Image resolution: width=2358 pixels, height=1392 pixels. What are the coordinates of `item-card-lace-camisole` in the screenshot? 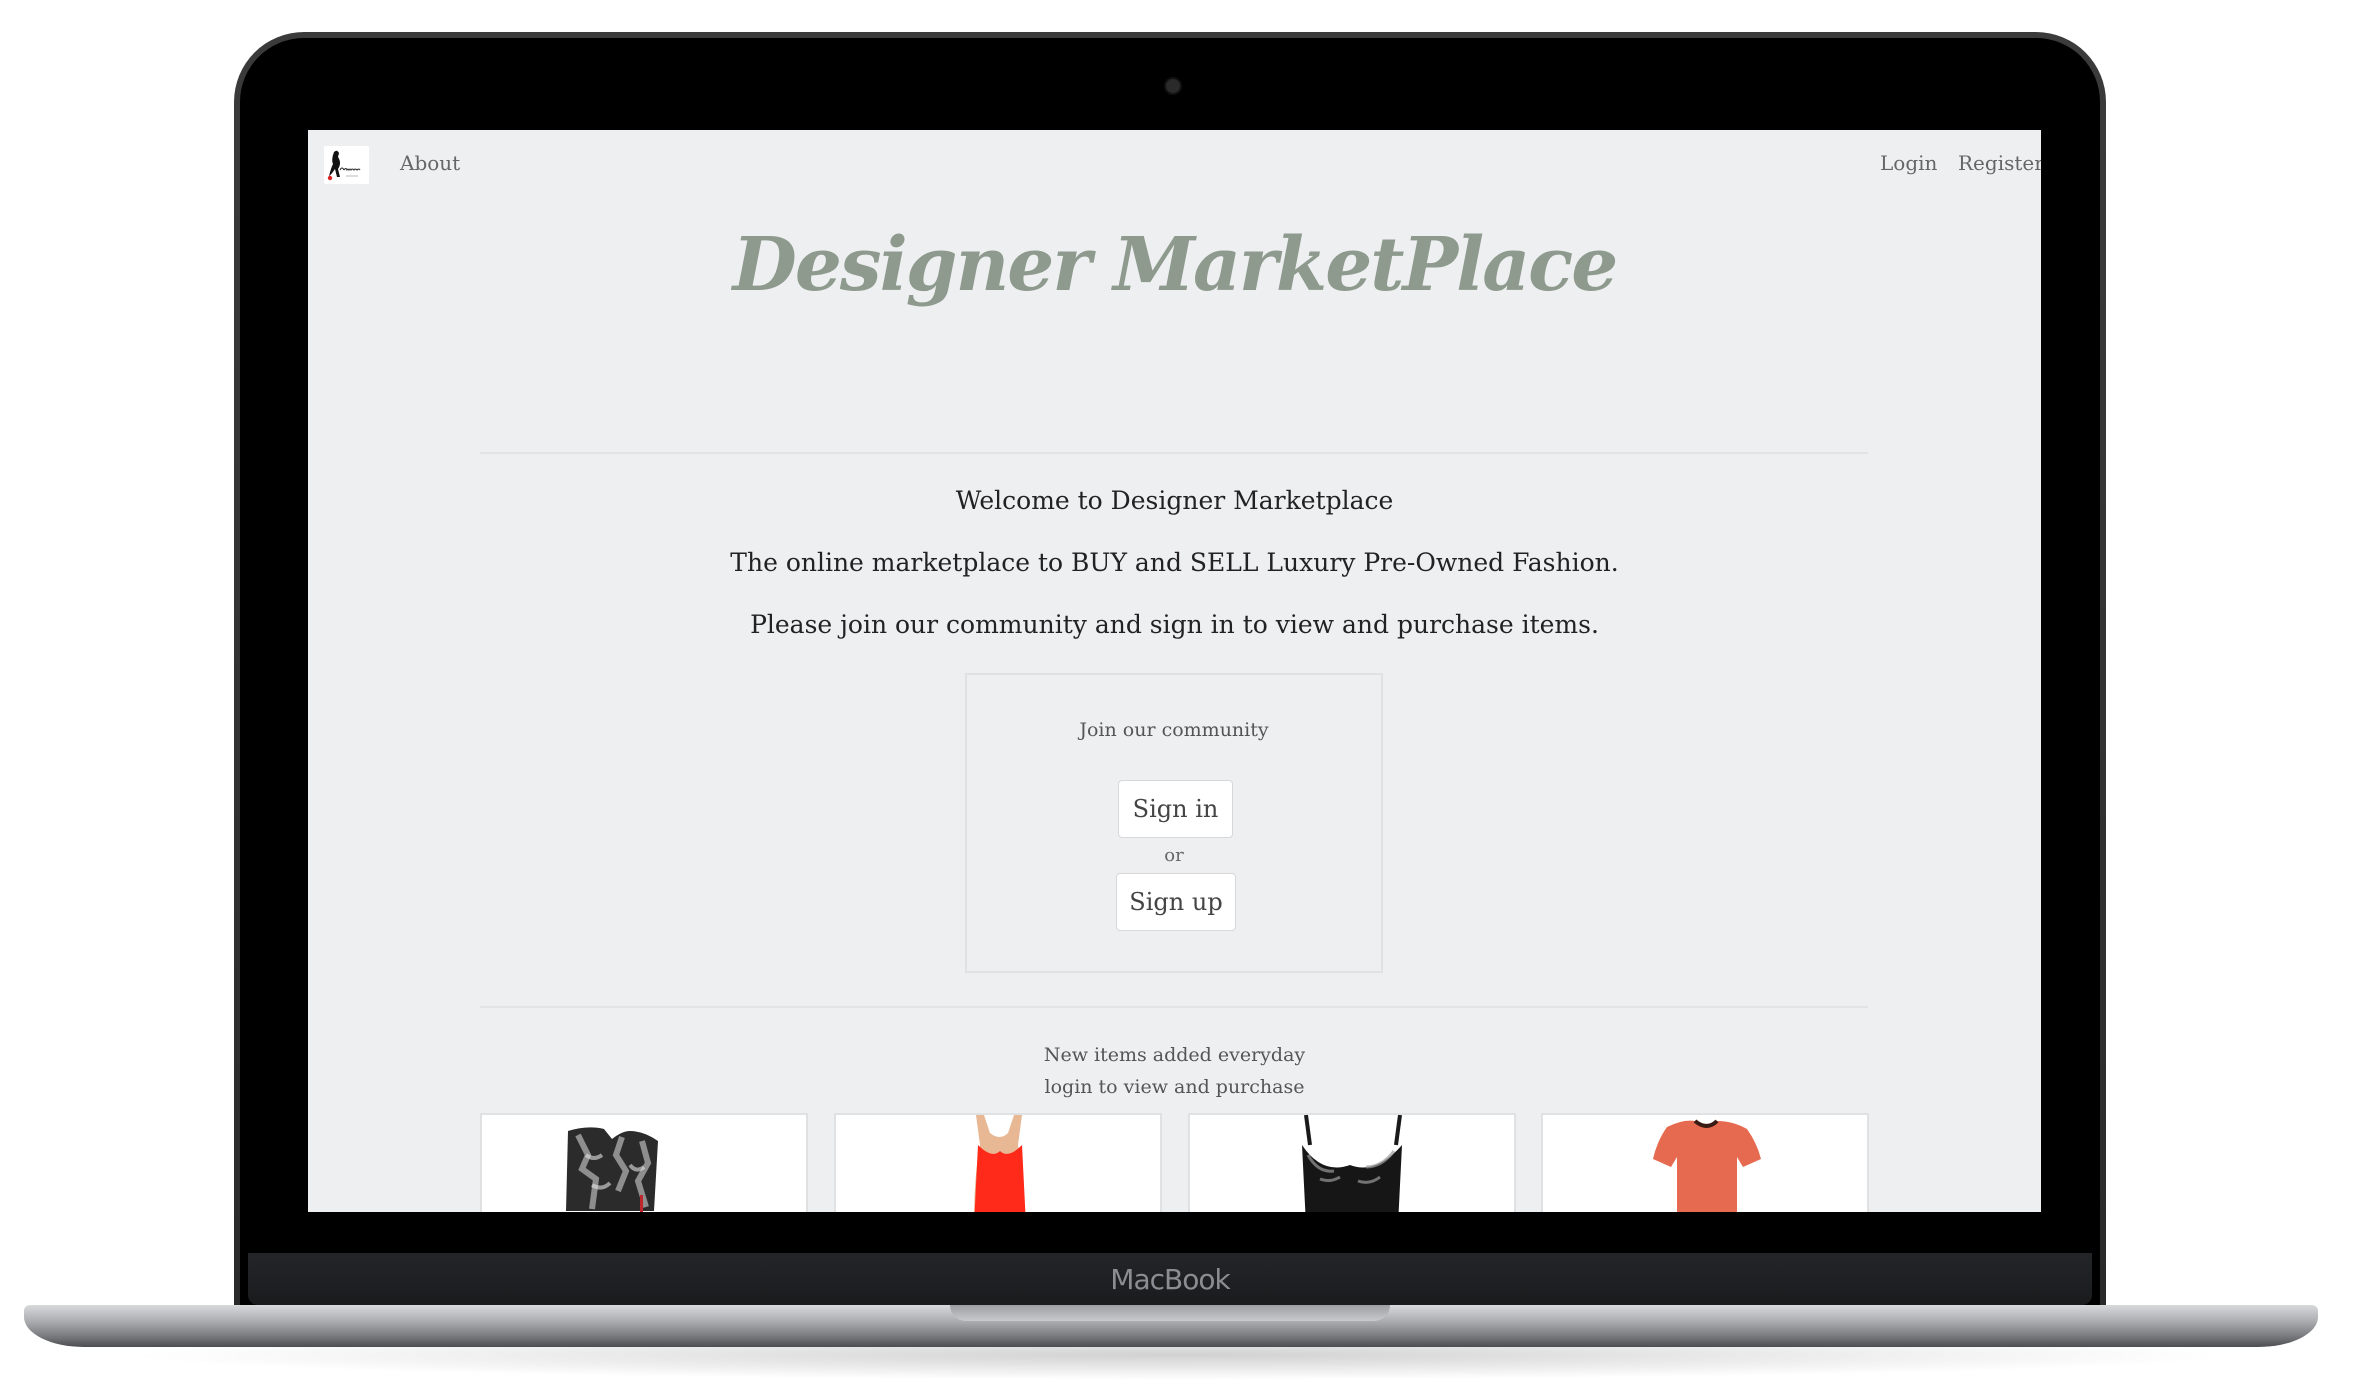 It's located at (1352, 1162).